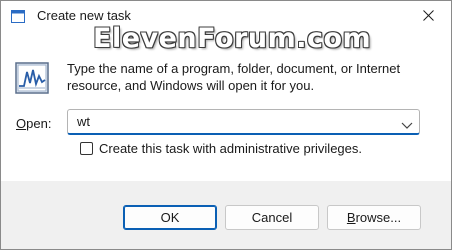 Image resolution: width=452 pixels, height=250 pixels. I want to click on cancel-button-label: Cancel, so click(272, 217).